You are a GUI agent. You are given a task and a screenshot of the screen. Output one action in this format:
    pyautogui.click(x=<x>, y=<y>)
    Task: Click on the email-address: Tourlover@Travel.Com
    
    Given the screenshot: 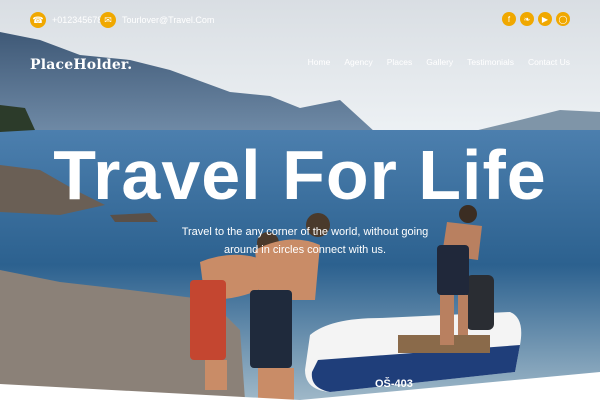 What is the action you would take?
    pyautogui.click(x=168, y=20)
    